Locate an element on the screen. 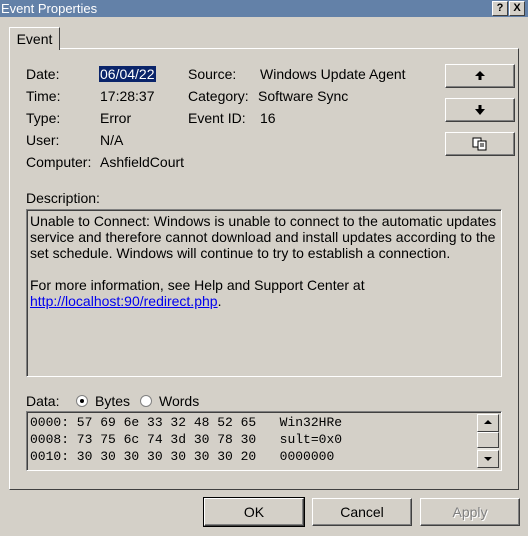  help-button: ? is located at coordinates (500, 8).